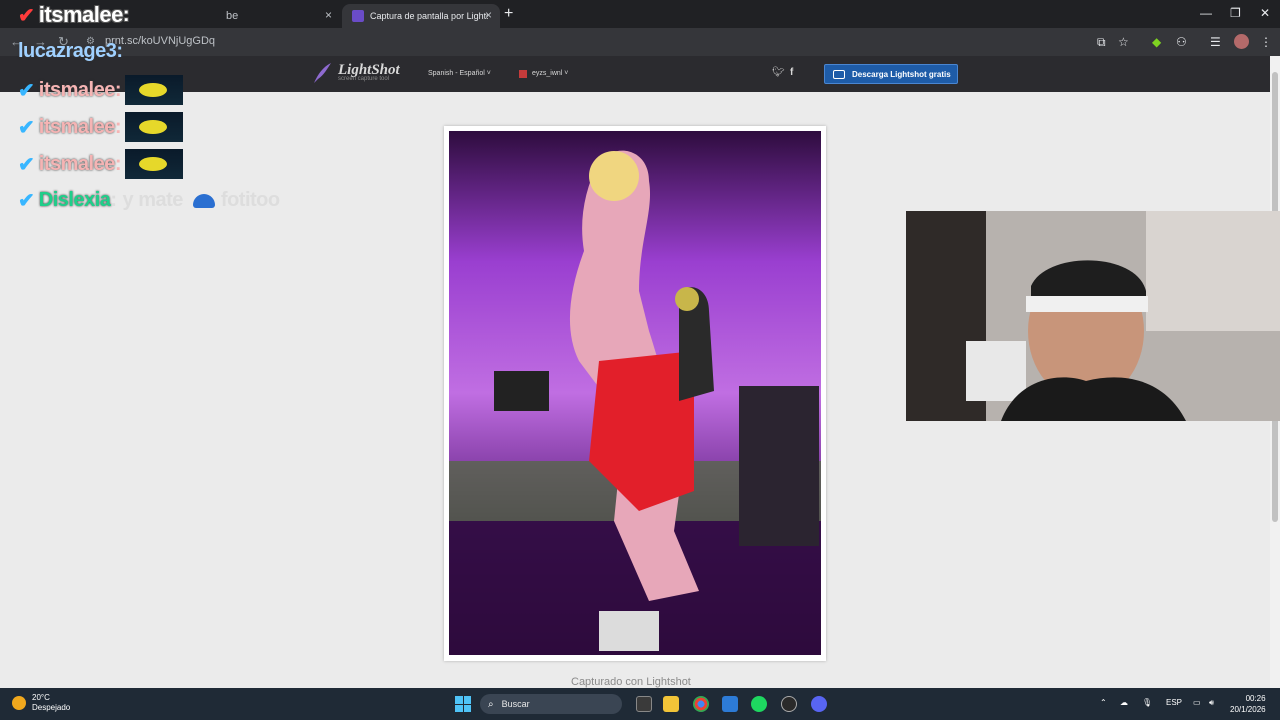  What do you see at coordinates (220, 16) in the screenshot?
I see `browser-tab-youtube: be ×` at bounding box center [220, 16].